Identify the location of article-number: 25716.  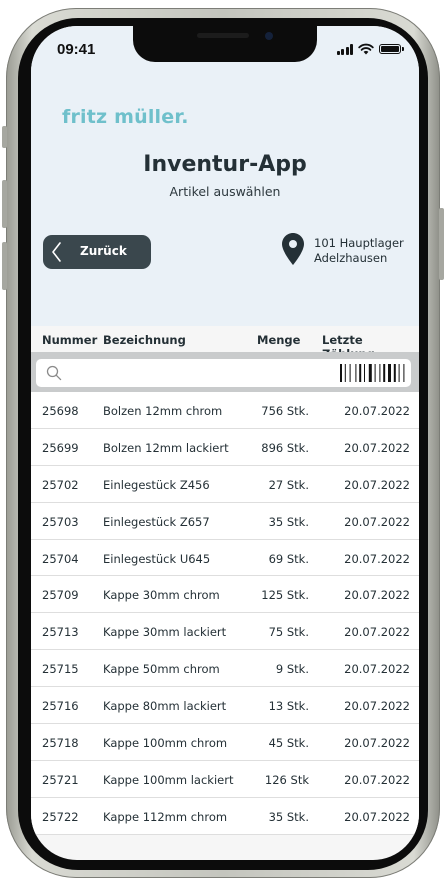
(60, 706).